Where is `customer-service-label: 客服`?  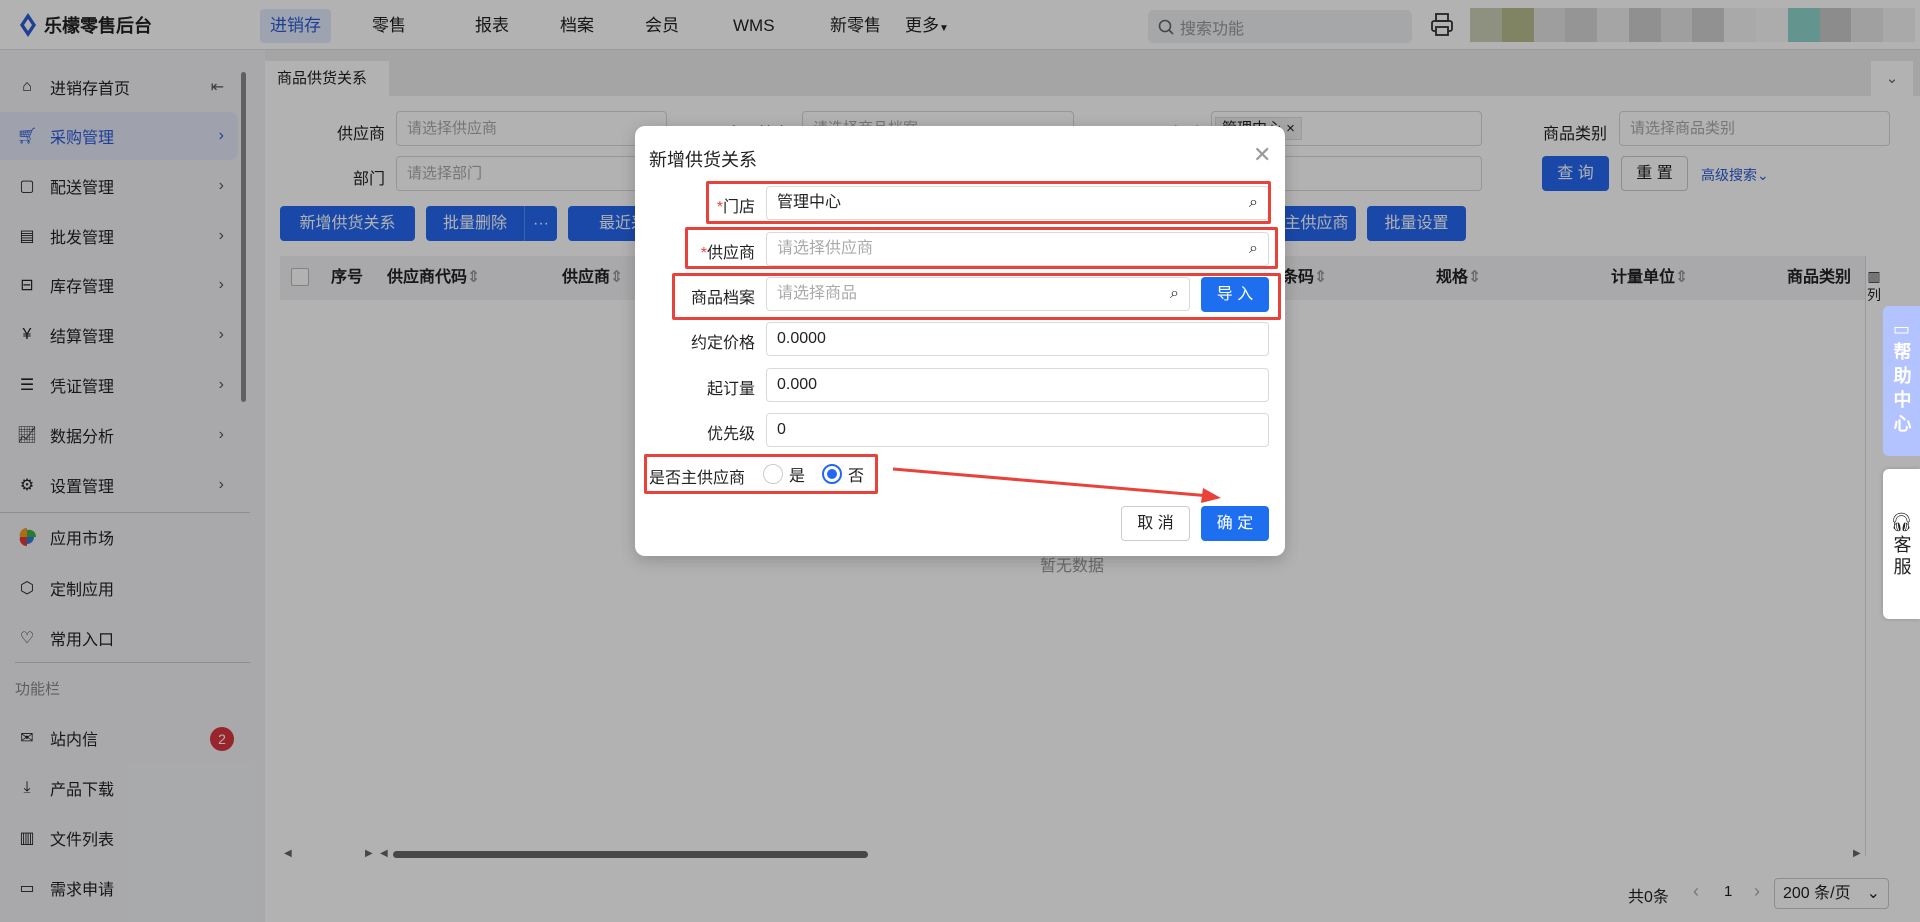 customer-service-label: 客服 is located at coordinates (1901, 557).